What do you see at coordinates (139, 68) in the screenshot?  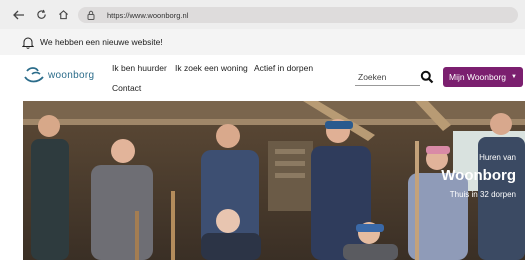 I see `nav-item-ik-ben-huurder: Ik ben huurder` at bounding box center [139, 68].